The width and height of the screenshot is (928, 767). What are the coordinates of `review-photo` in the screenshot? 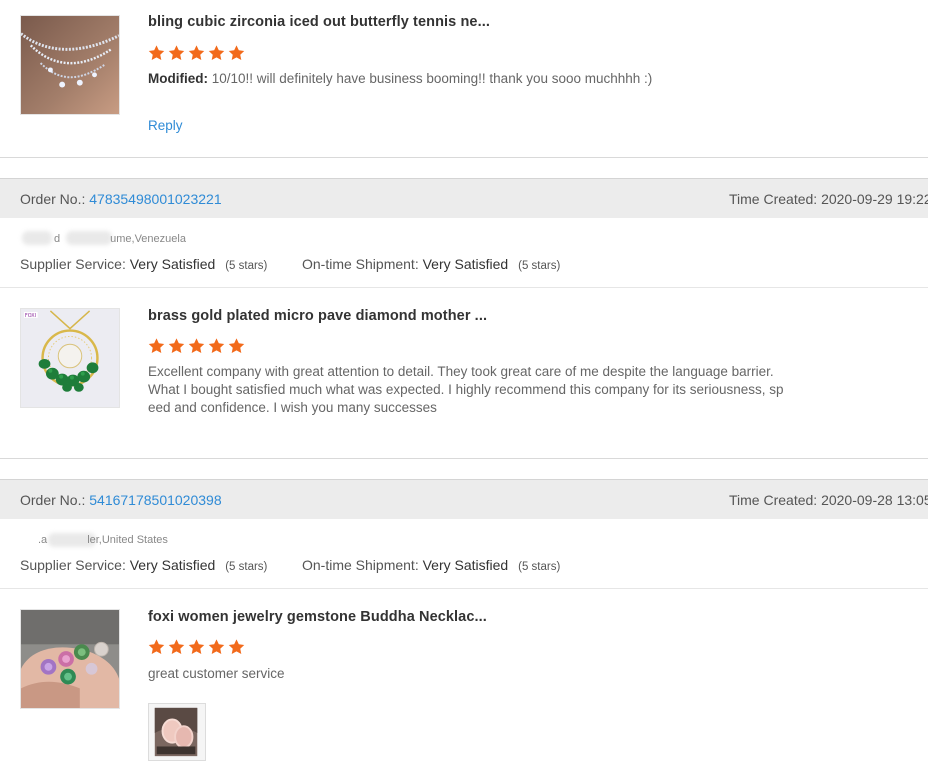 It's located at (177, 732).